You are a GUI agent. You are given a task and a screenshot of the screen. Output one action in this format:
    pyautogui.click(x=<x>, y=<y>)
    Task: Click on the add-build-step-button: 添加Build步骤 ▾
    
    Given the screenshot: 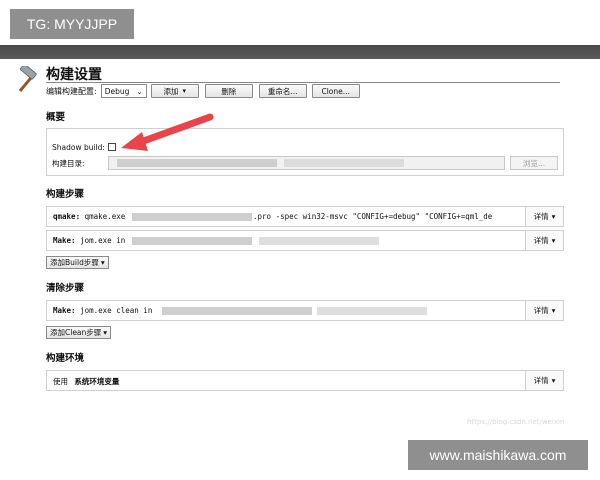 What is the action you would take?
    pyautogui.click(x=77, y=262)
    